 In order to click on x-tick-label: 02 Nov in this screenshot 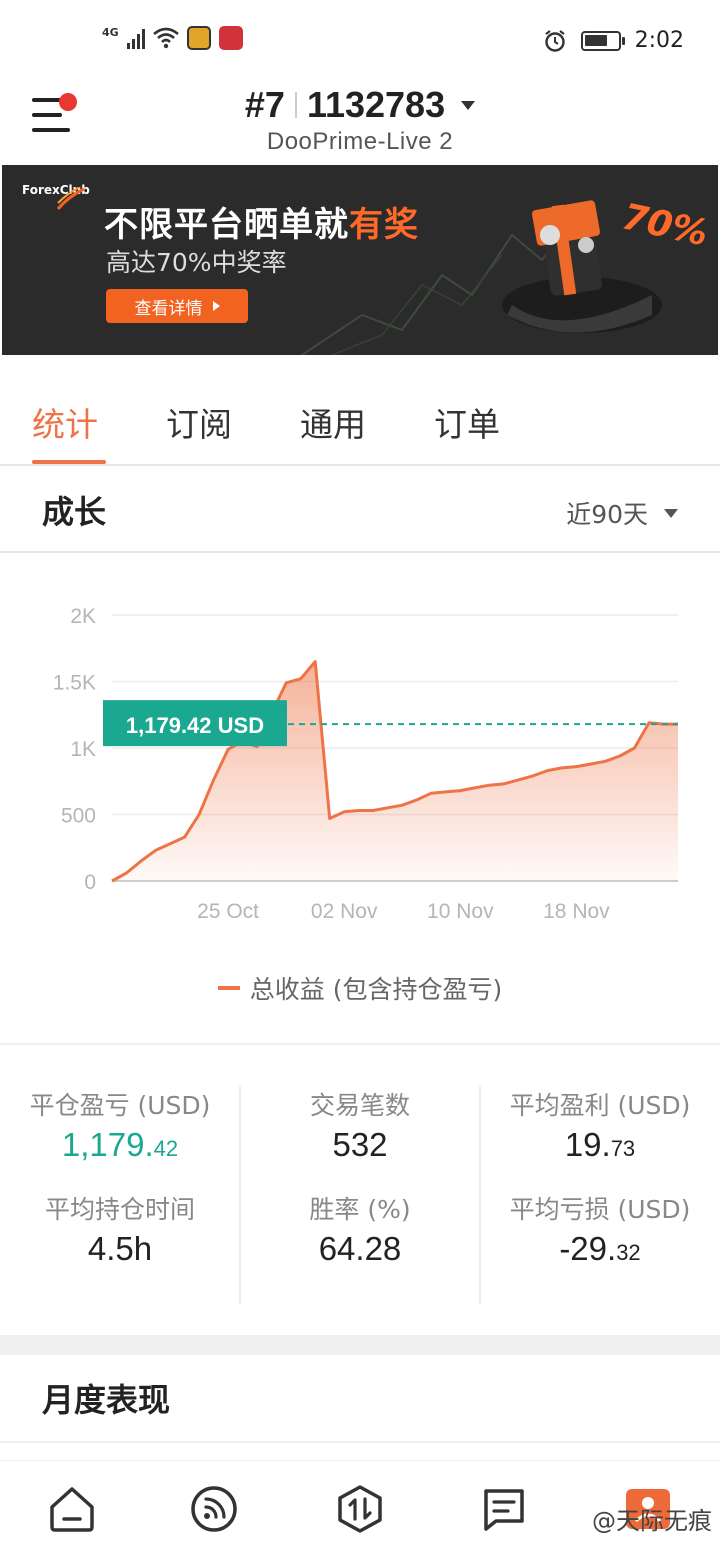, I will do `click(344, 911)`.